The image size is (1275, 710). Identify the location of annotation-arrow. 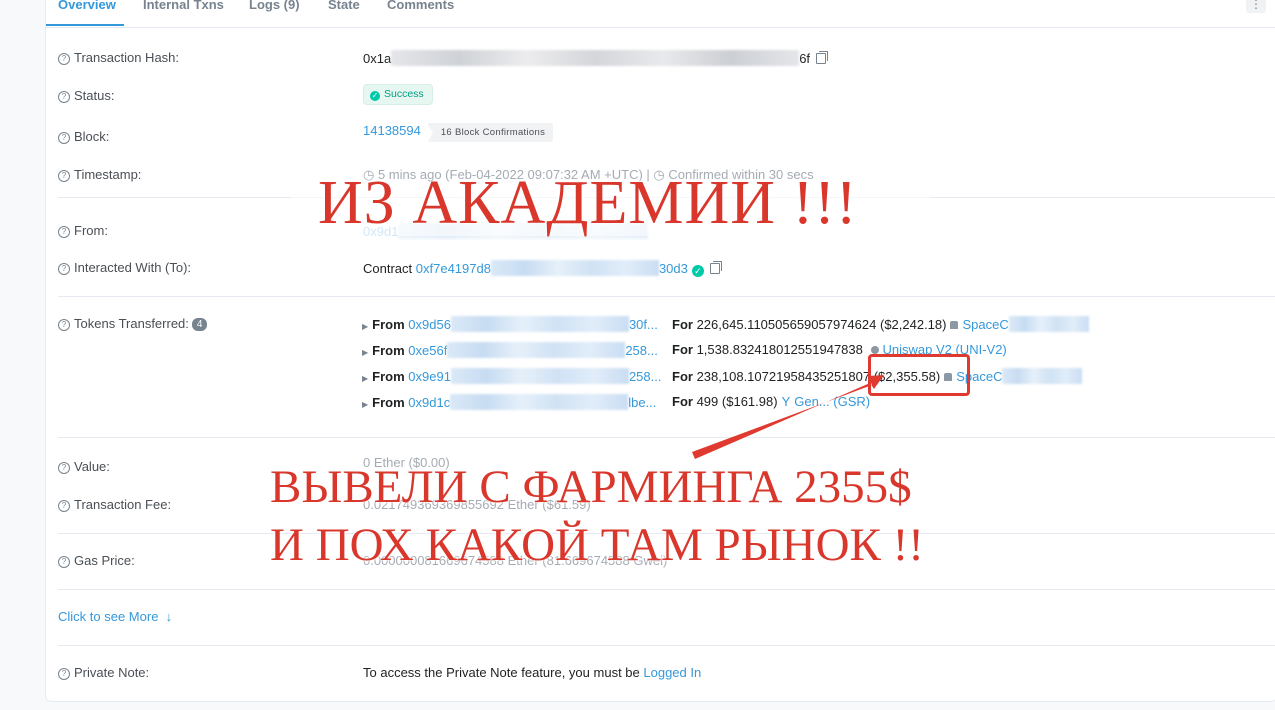
(788, 417).